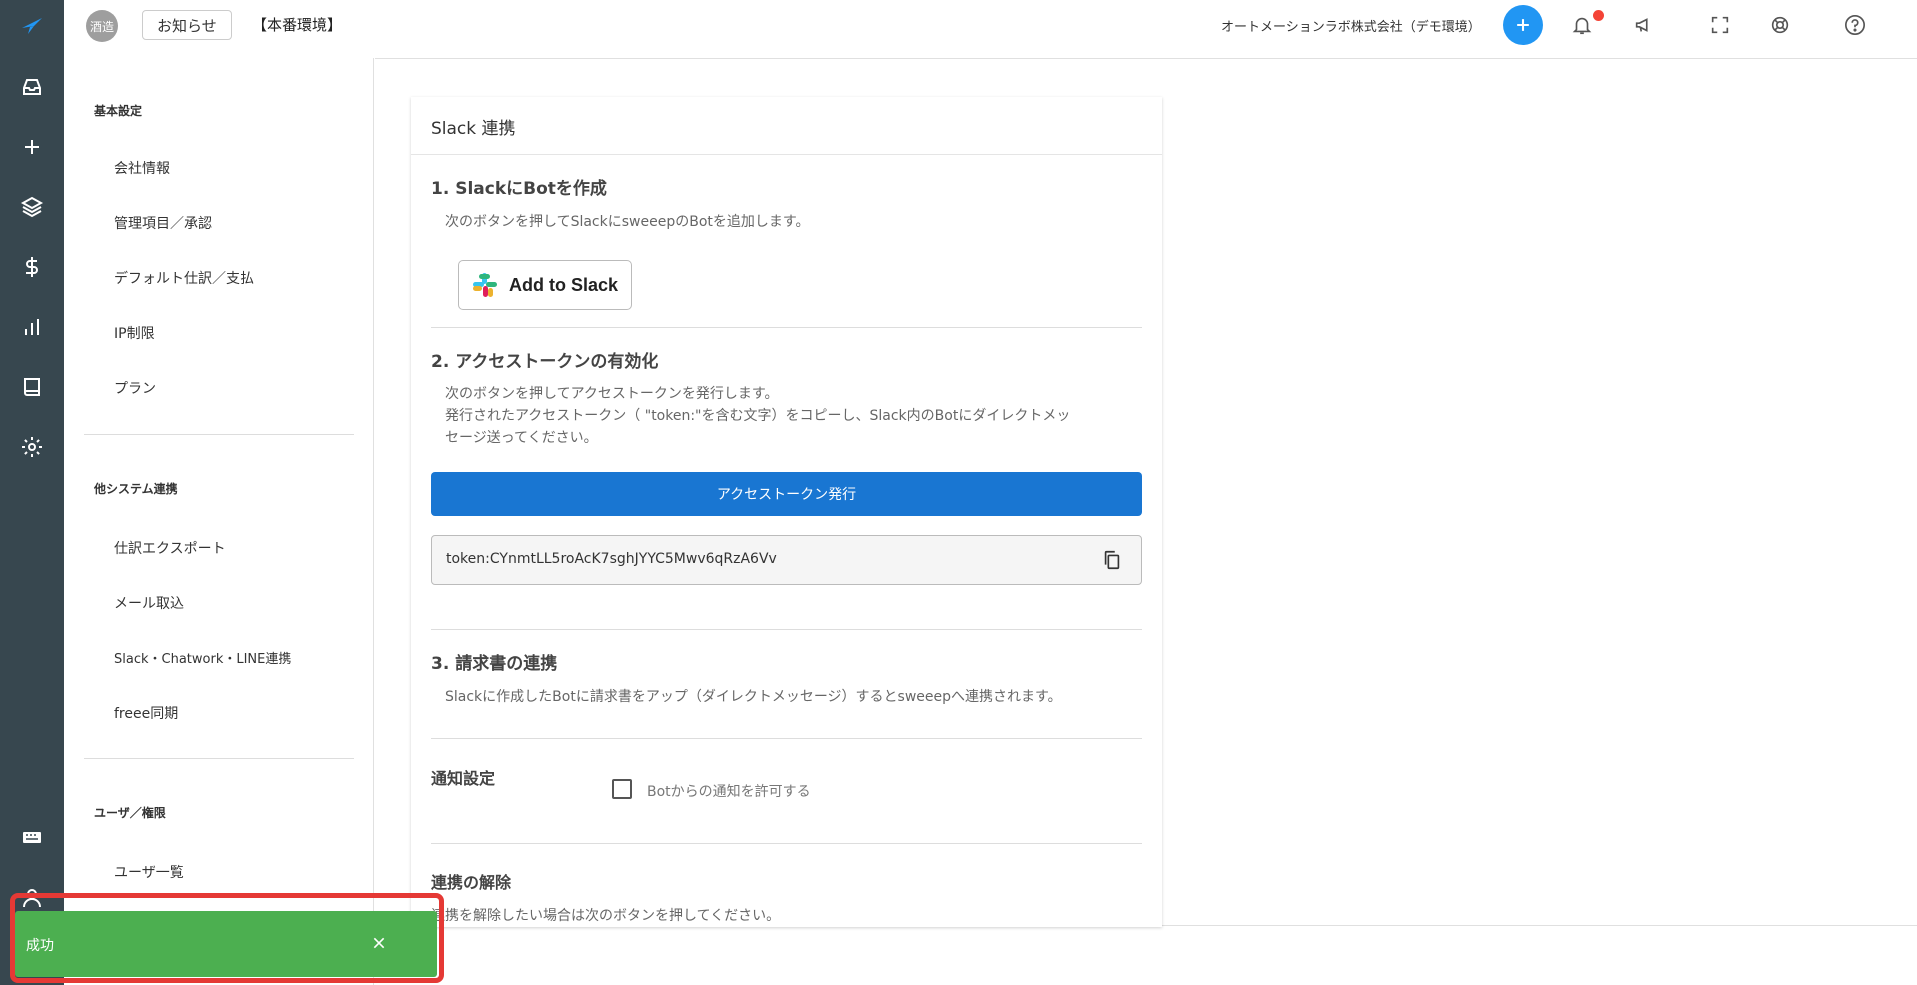 This screenshot has width=1917, height=985. I want to click on fullscreen-icon, so click(1720, 25).